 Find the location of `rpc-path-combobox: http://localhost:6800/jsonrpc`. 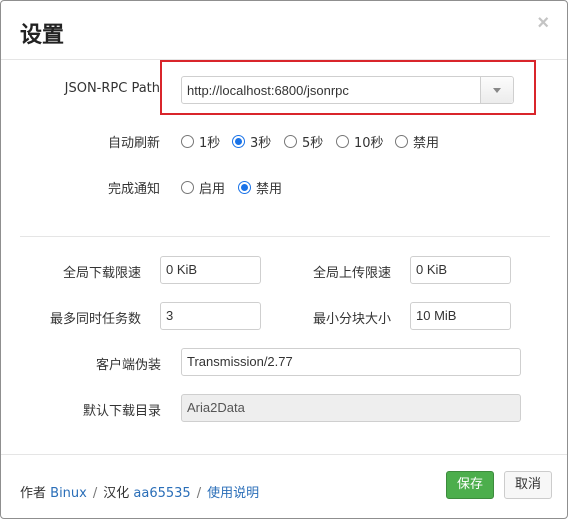

rpc-path-combobox: http://localhost:6800/jsonrpc is located at coordinates (347, 90).